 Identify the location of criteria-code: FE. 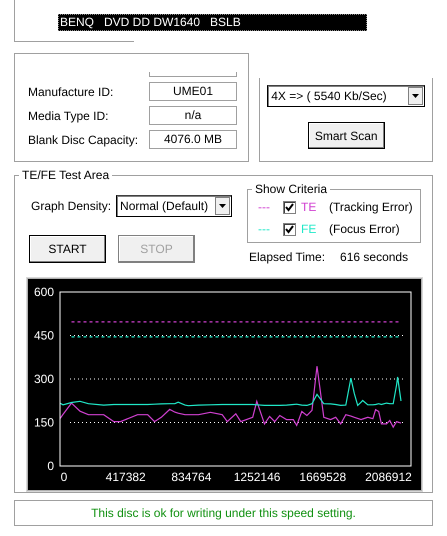
(309, 229).